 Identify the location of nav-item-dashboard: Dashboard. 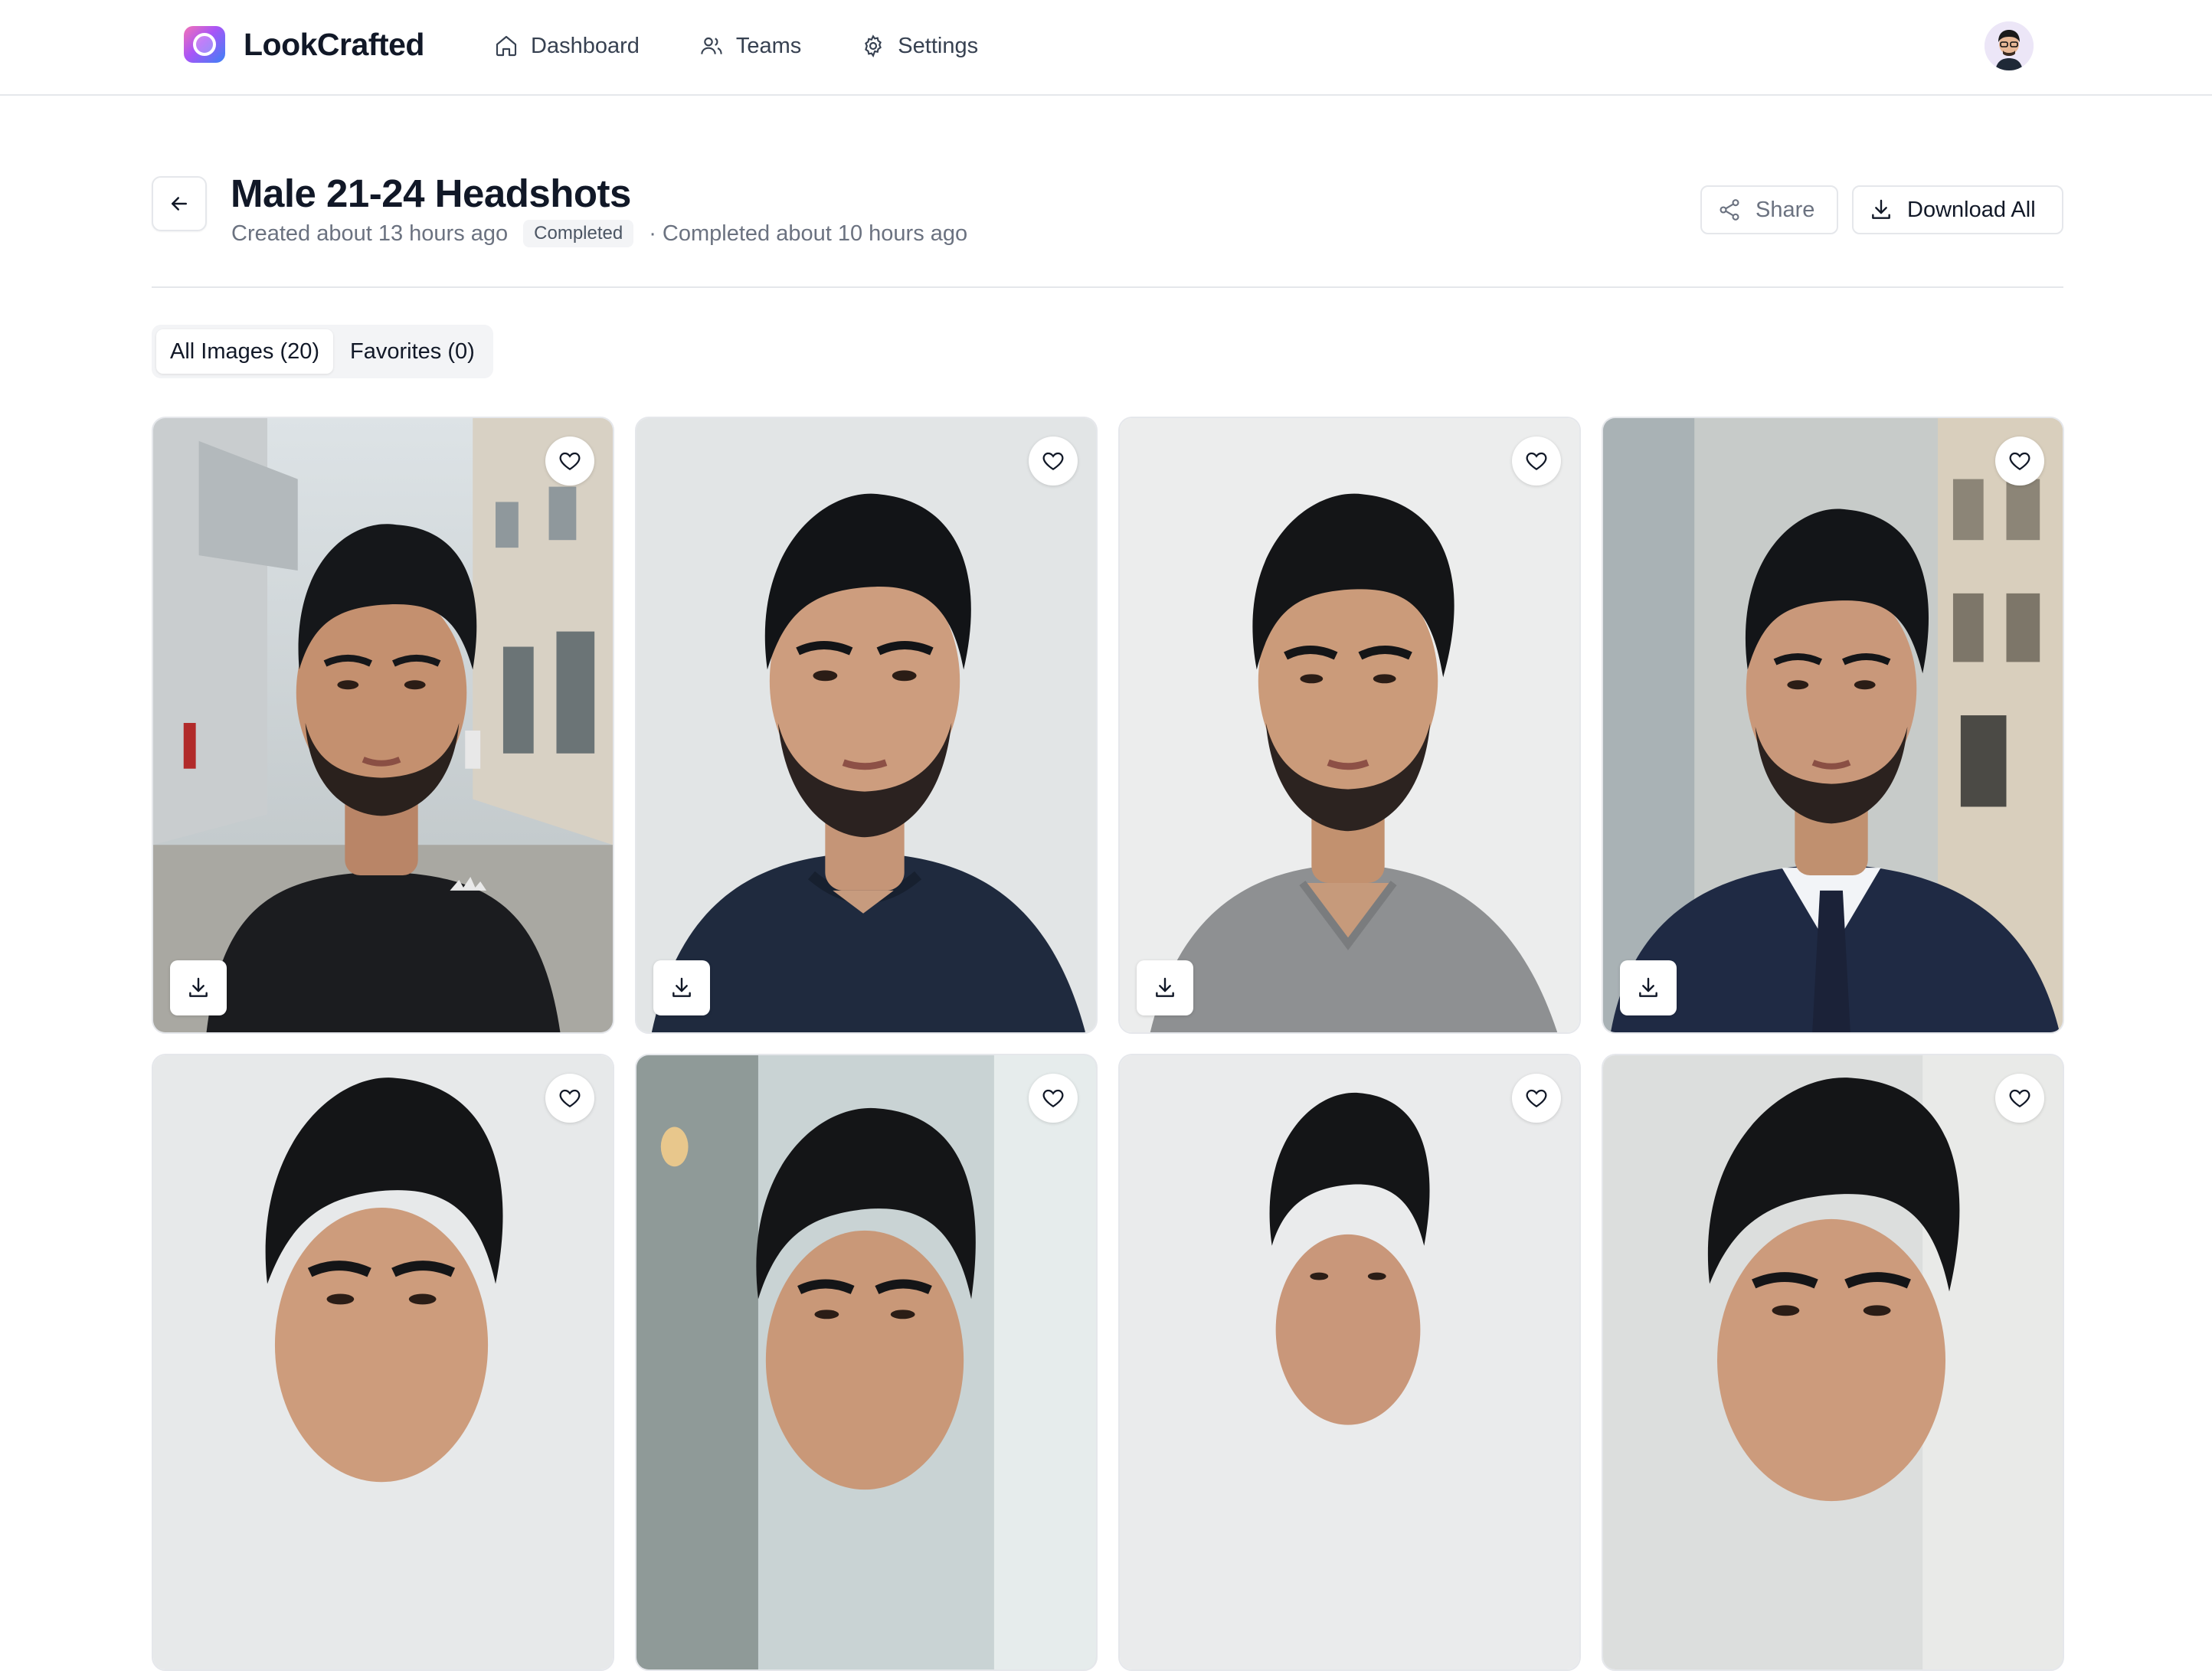
(567, 46).